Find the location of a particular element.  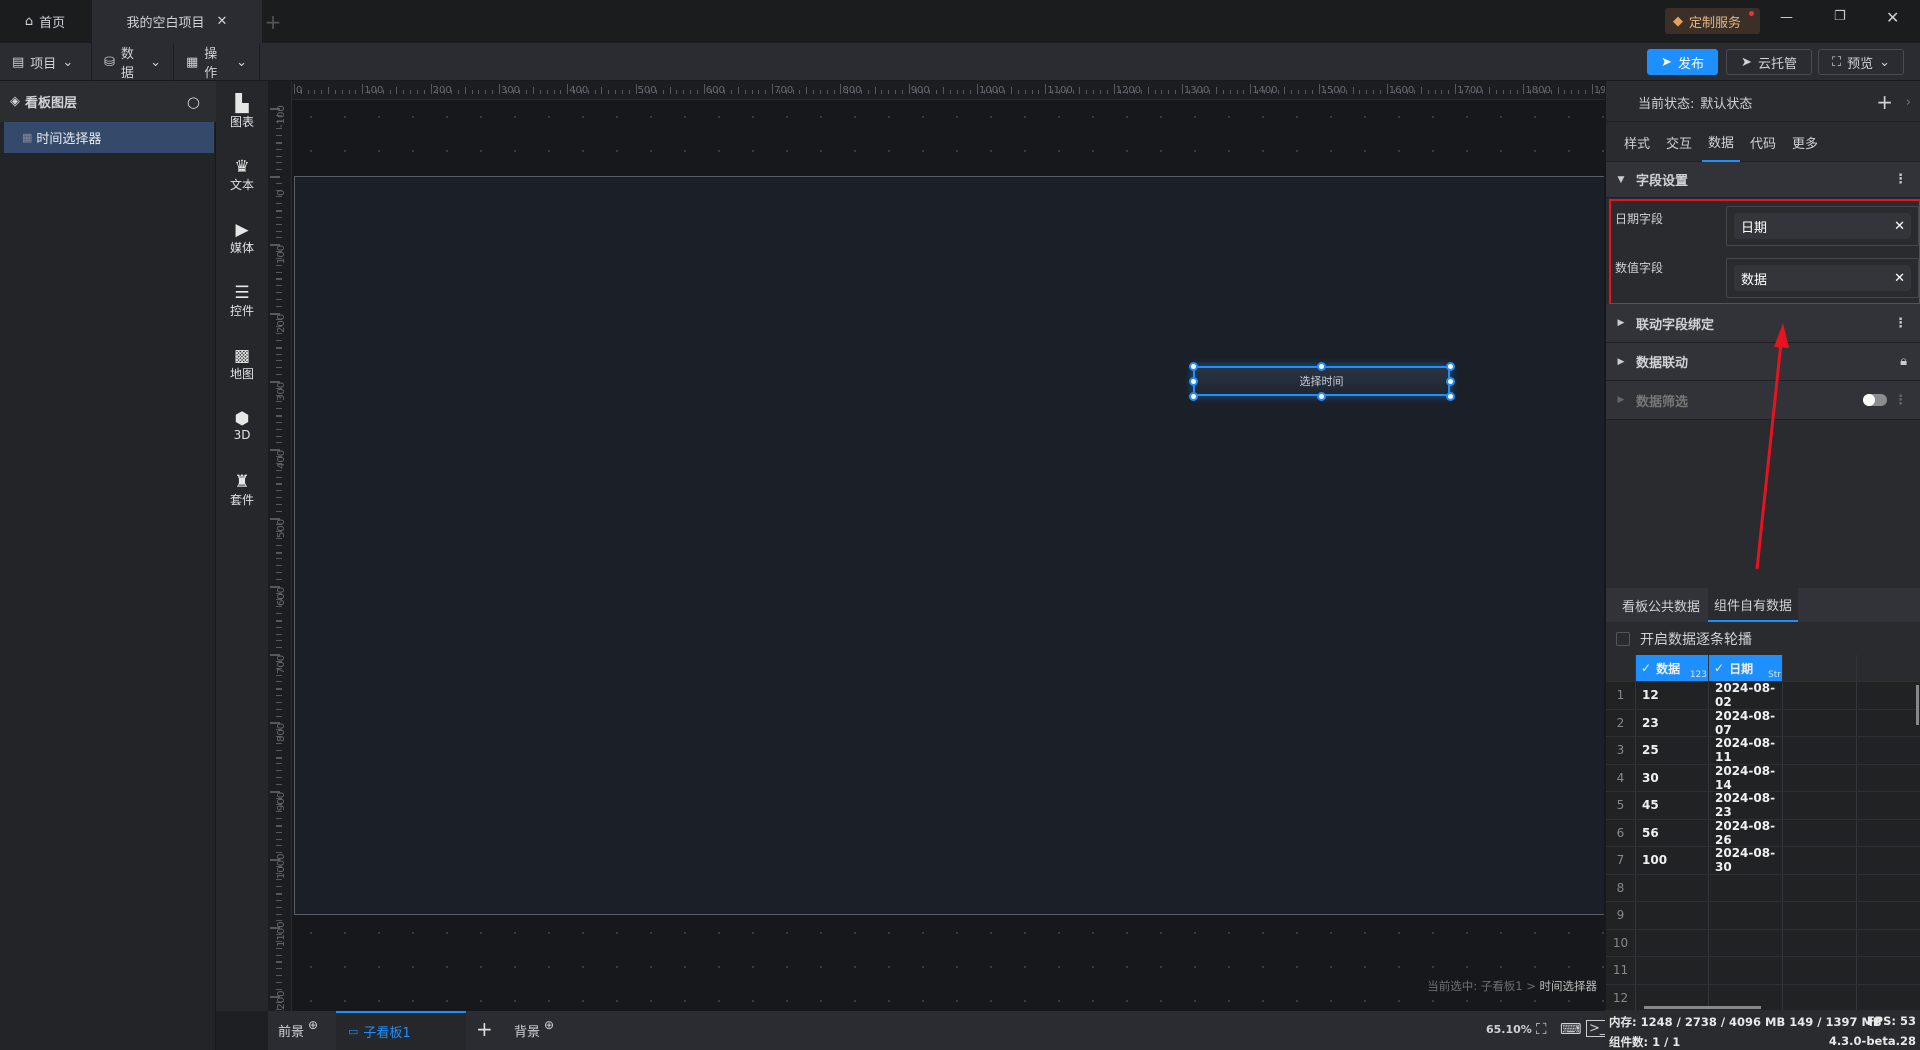

cell-date: 2024-08-23 is located at coordinates (1746, 805).